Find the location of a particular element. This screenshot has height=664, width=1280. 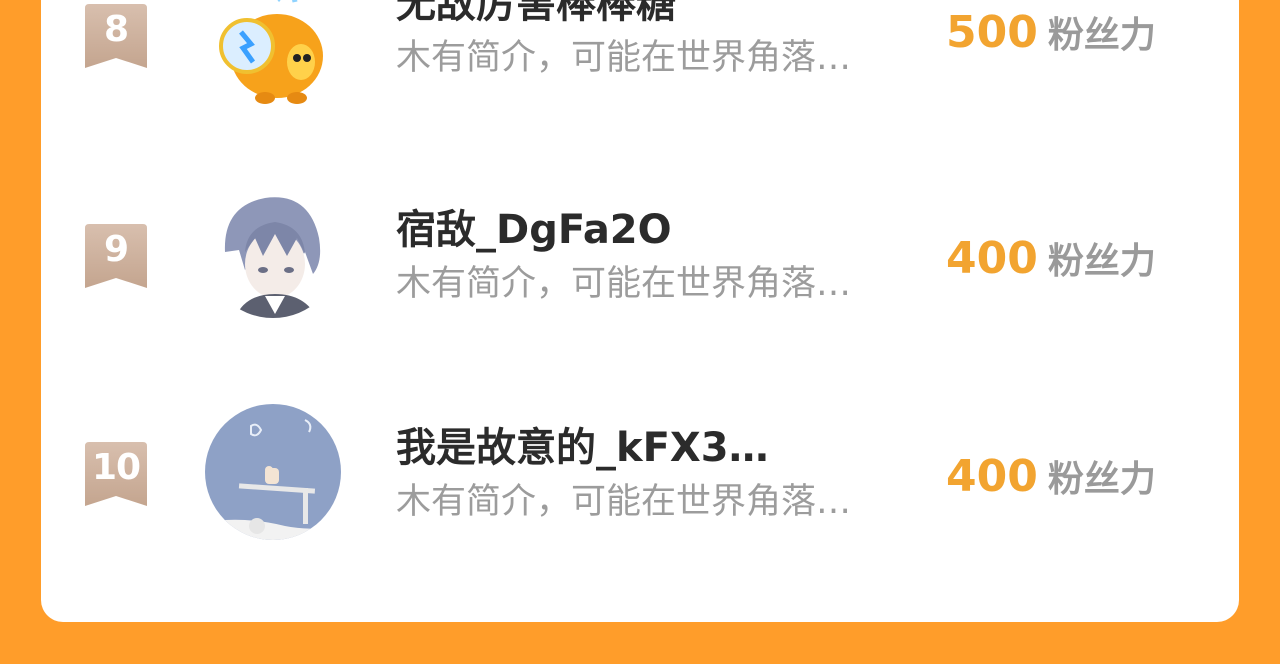

blue-sky-seesaw-illustration-icon is located at coordinates (273, 472).